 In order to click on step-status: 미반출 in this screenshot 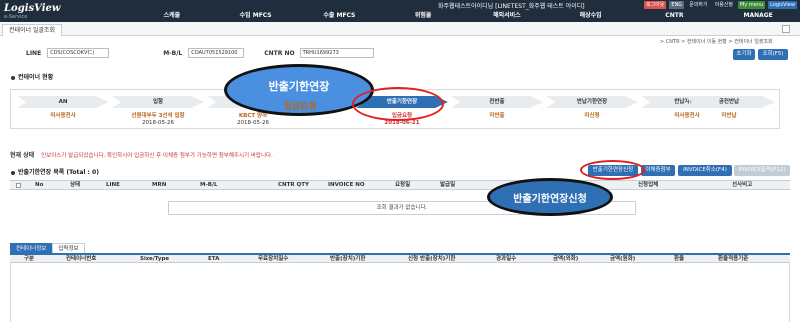, I will do `click(497, 116)`.